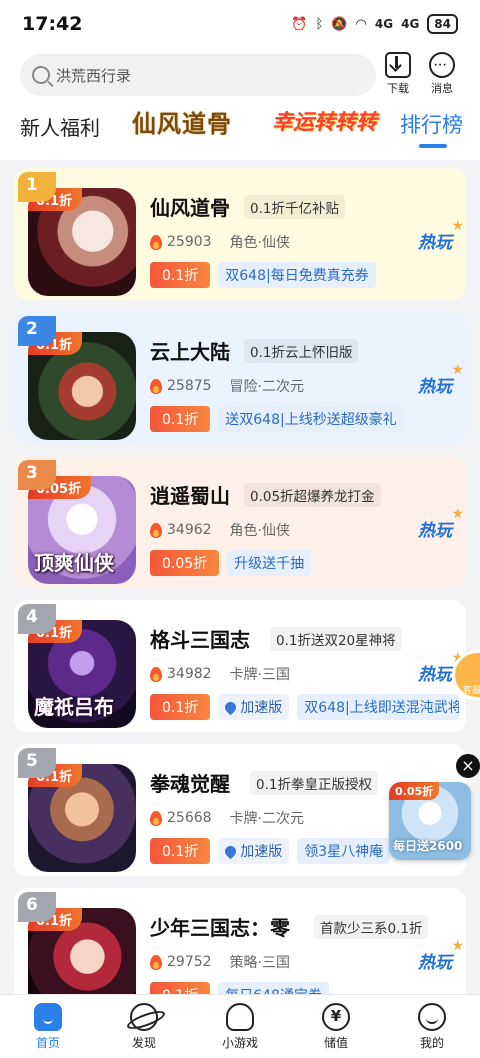  What do you see at coordinates (182, 121) in the screenshot?
I see `tab-xianfeng-banner: 仙风道骨` at bounding box center [182, 121].